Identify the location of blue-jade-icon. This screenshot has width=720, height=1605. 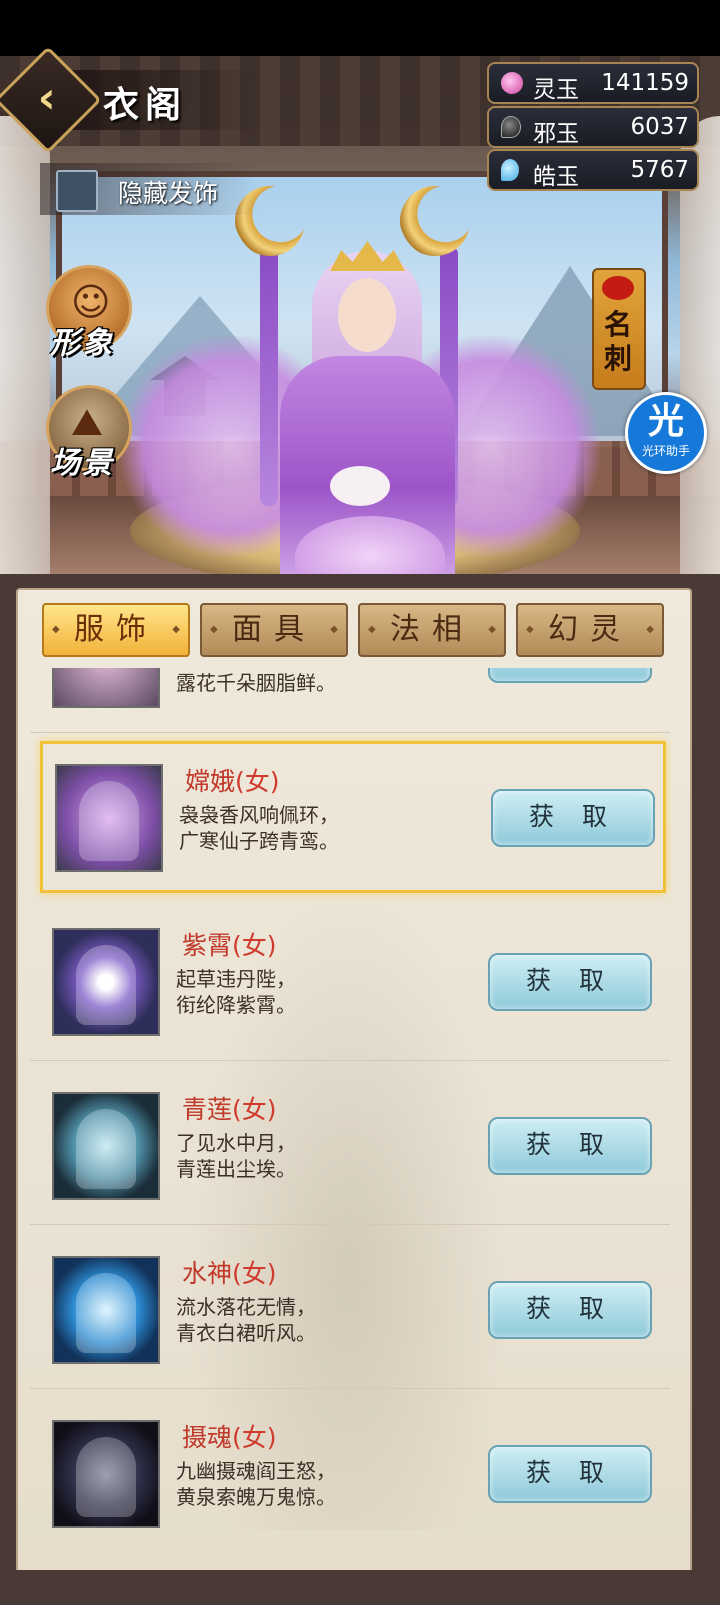
(510, 170).